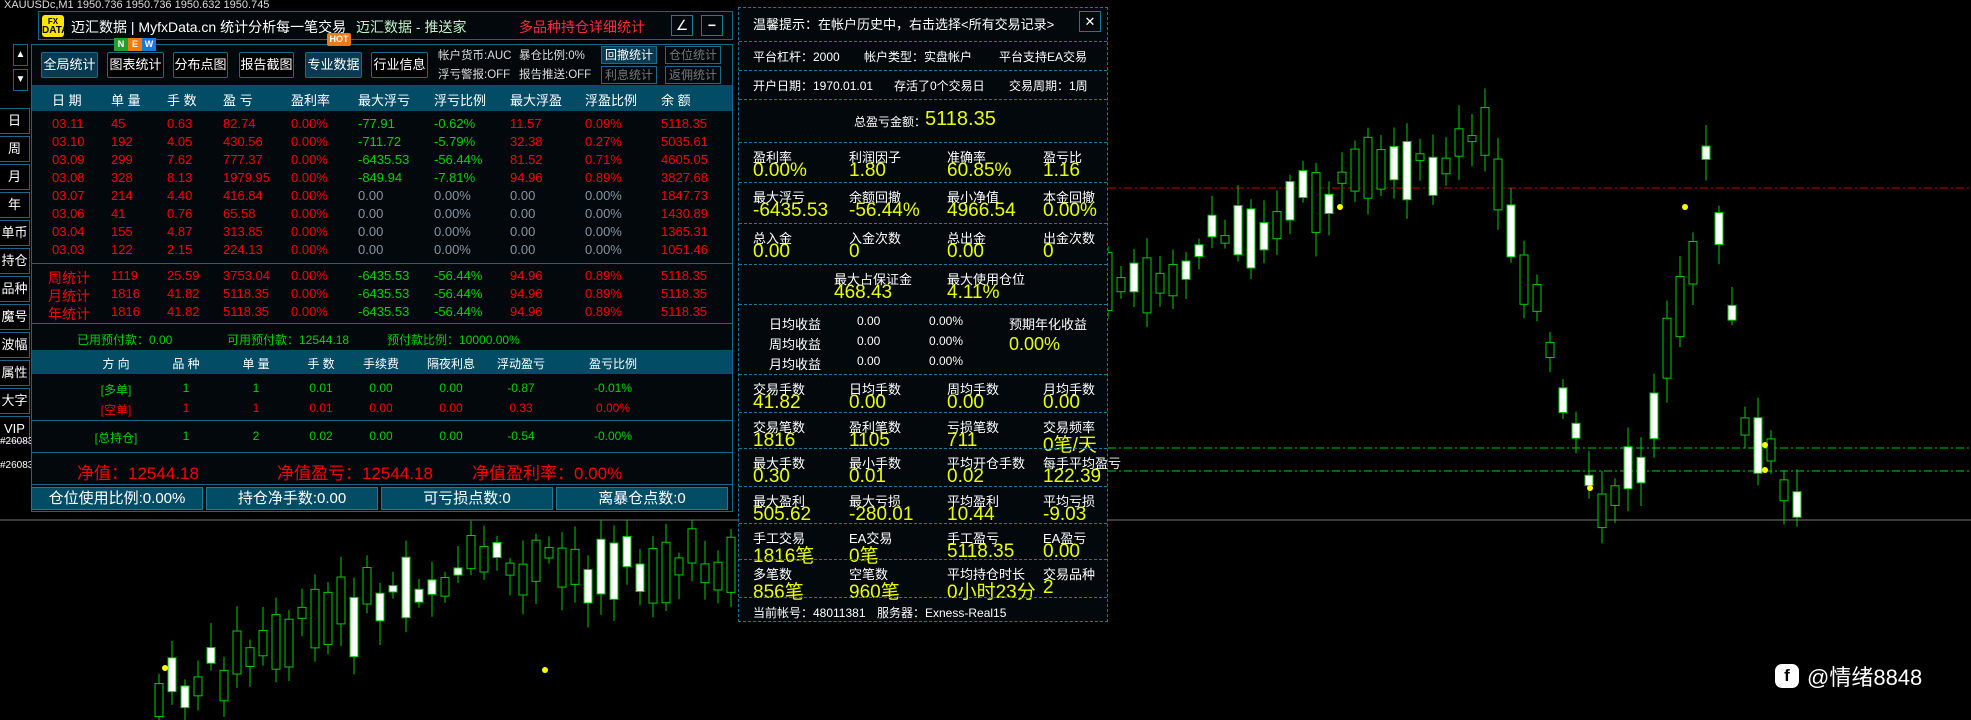  I want to click on minimize-button: −, so click(712, 25).